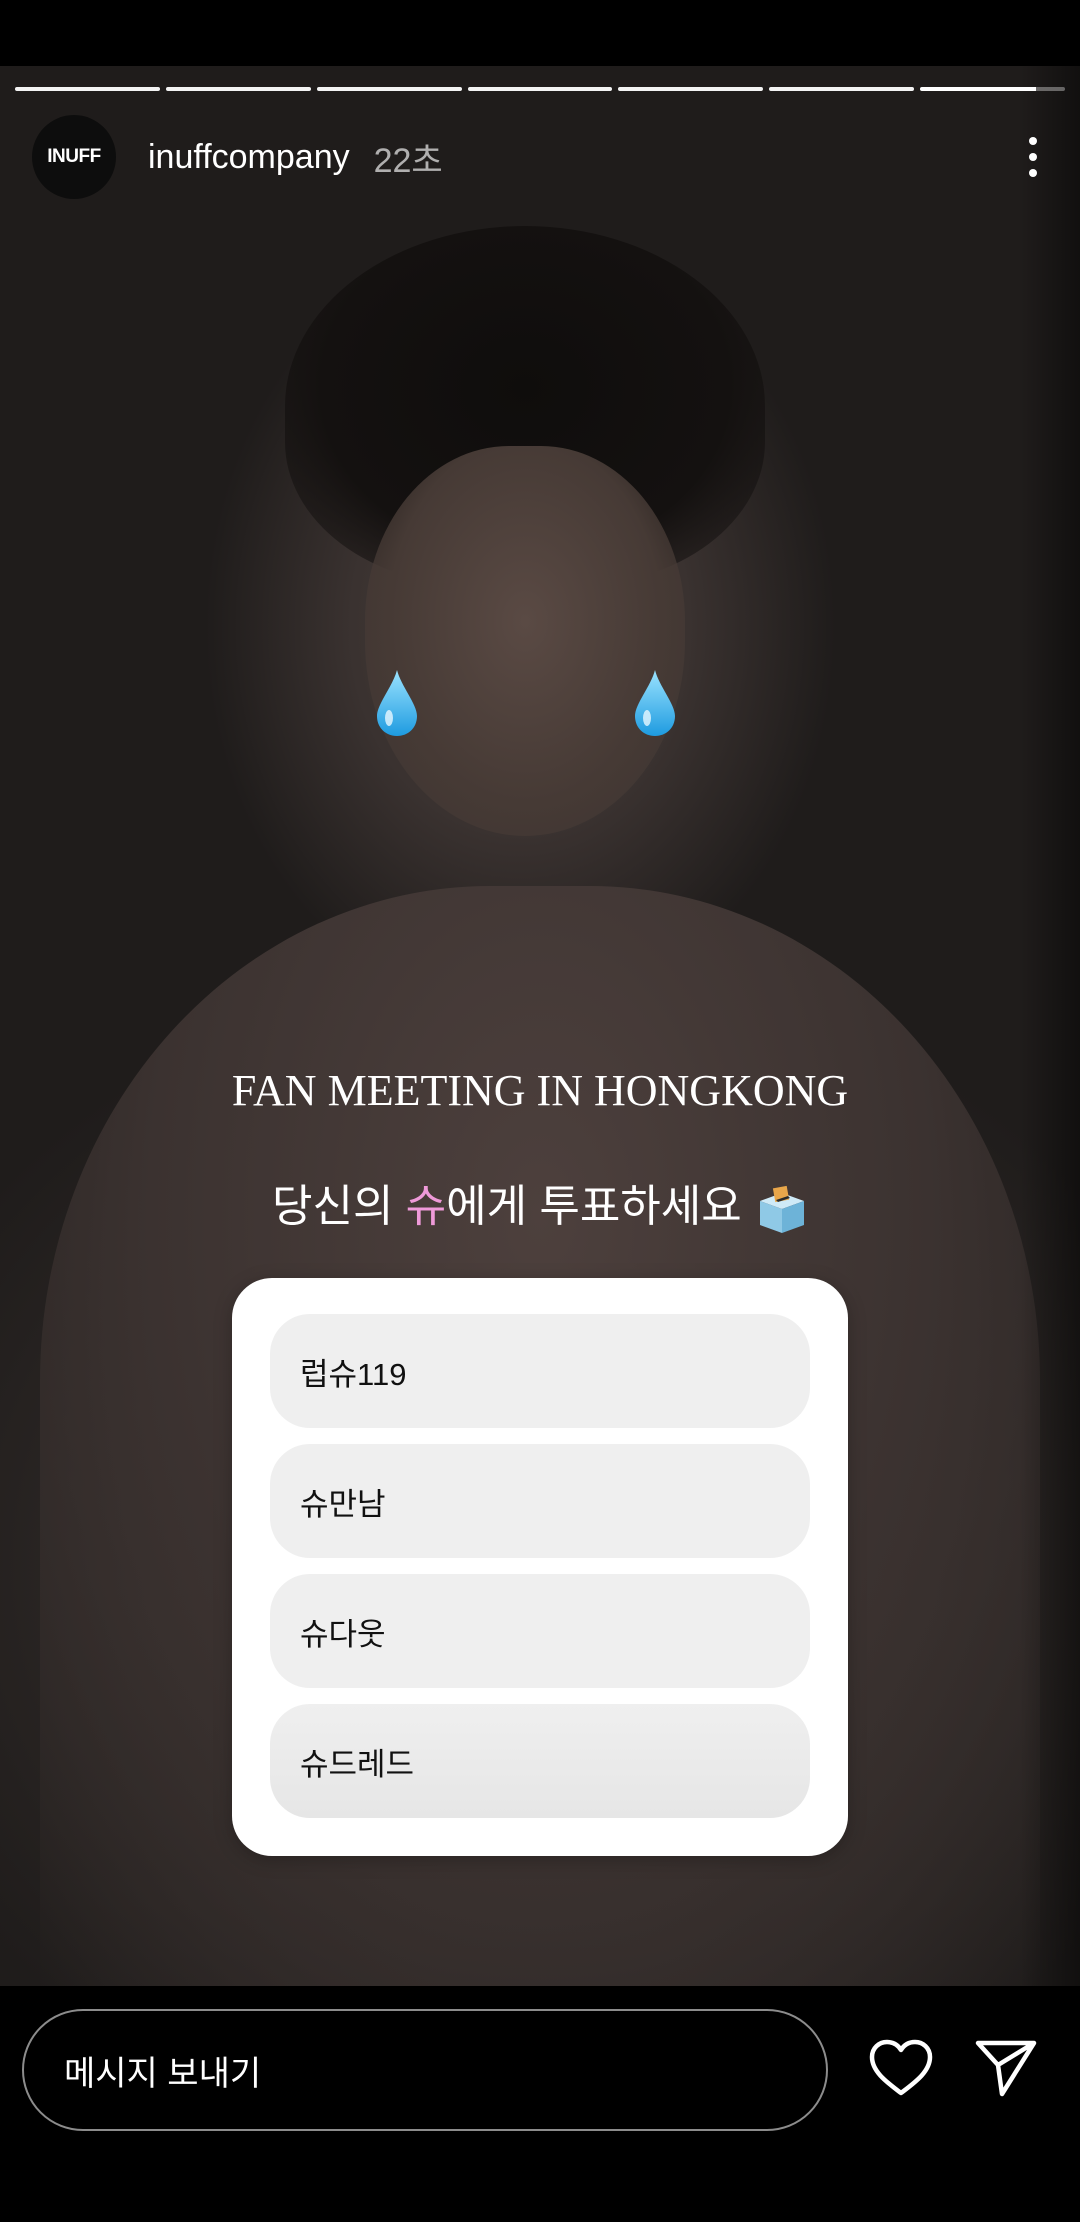 The height and width of the screenshot is (2222, 1080). Describe the element at coordinates (343, 1634) in the screenshot. I see `poll-option-label: 슈다웃` at that location.